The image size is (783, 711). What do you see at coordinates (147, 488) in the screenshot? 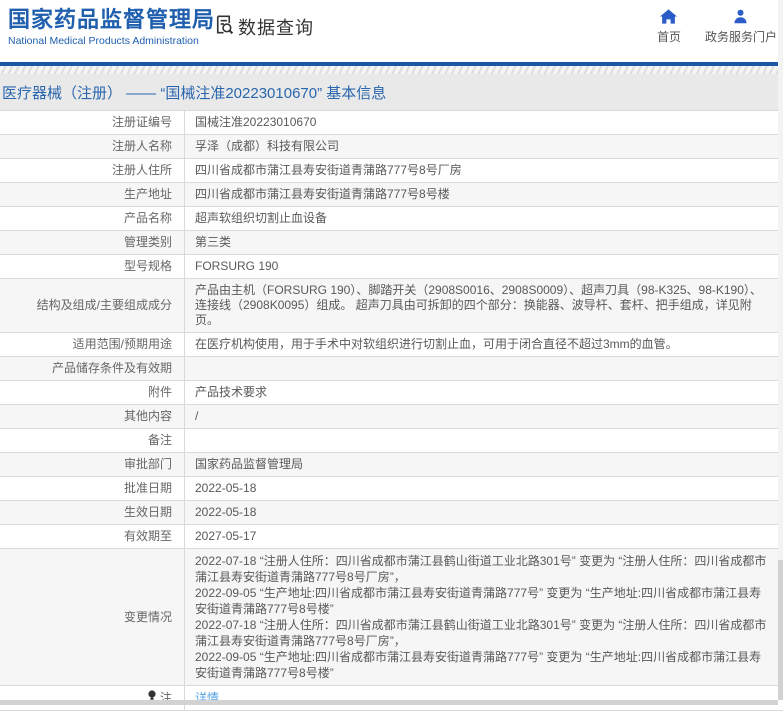
I see `row-label-text: 批准日期` at bounding box center [147, 488].